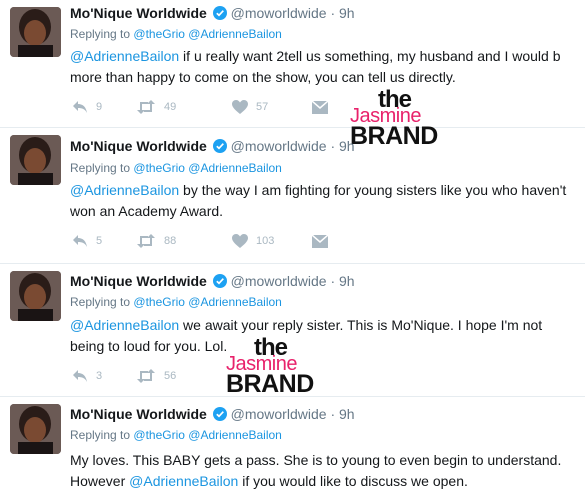 This screenshot has height=493, width=585. I want to click on retweet-button: 49, so click(156, 107).